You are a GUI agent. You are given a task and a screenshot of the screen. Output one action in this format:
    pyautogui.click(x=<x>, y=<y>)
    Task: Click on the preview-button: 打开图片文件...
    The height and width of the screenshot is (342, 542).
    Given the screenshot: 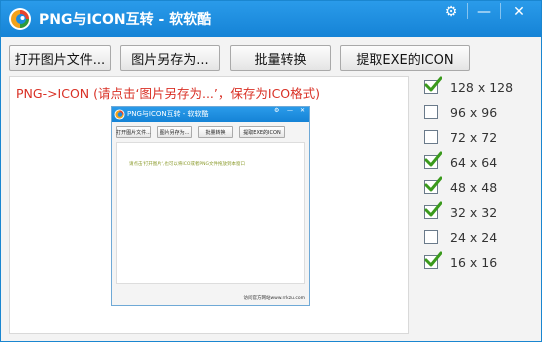 What is the action you would take?
    pyautogui.click(x=133, y=132)
    